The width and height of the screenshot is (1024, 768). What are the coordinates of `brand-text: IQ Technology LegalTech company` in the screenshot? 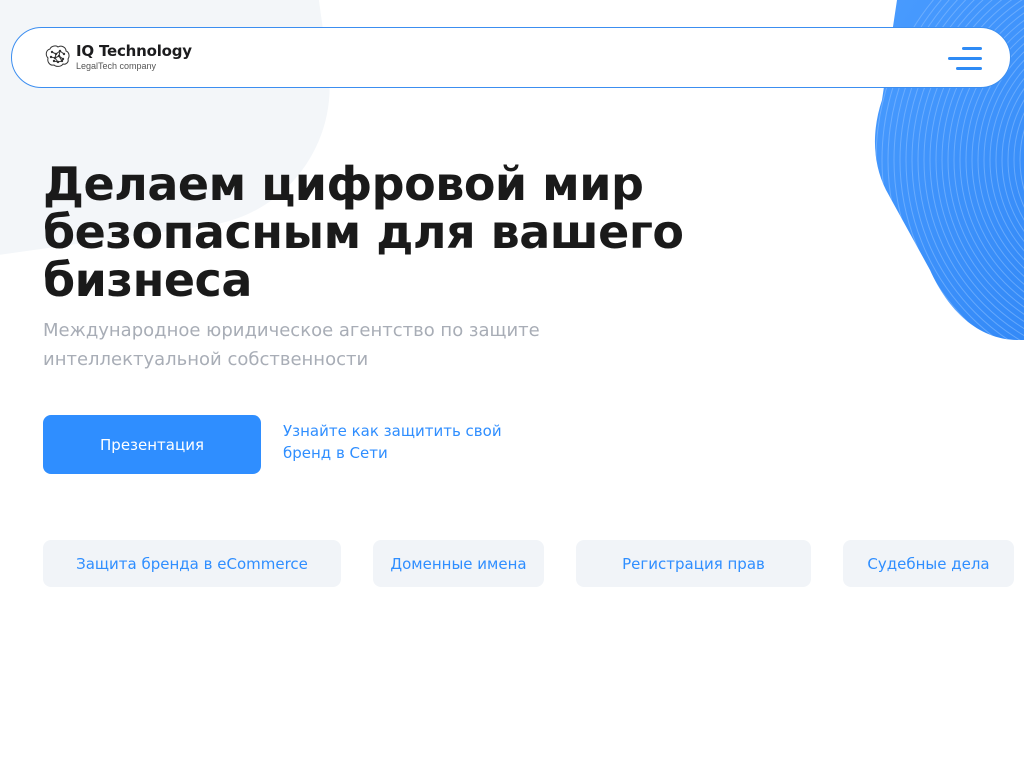 It's located at (134, 56).